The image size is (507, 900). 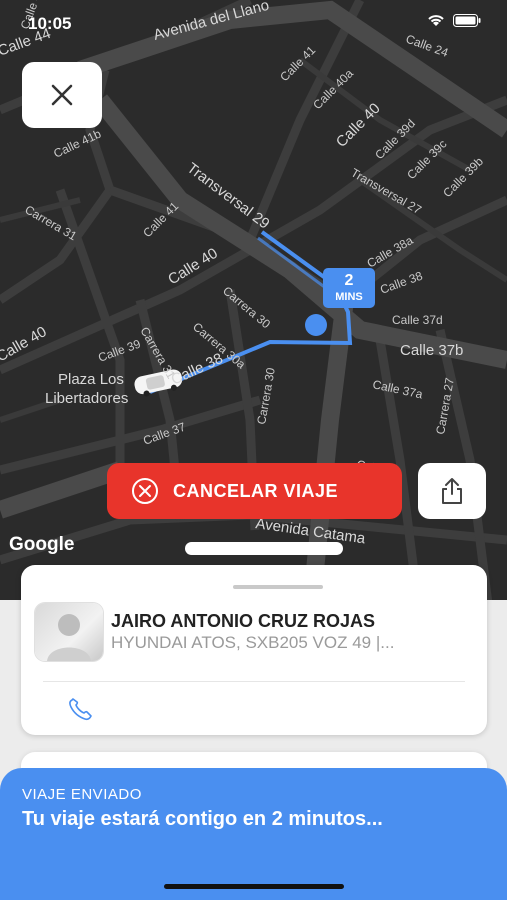 What do you see at coordinates (316, 325) in the screenshot?
I see `pickup-location-dot` at bounding box center [316, 325].